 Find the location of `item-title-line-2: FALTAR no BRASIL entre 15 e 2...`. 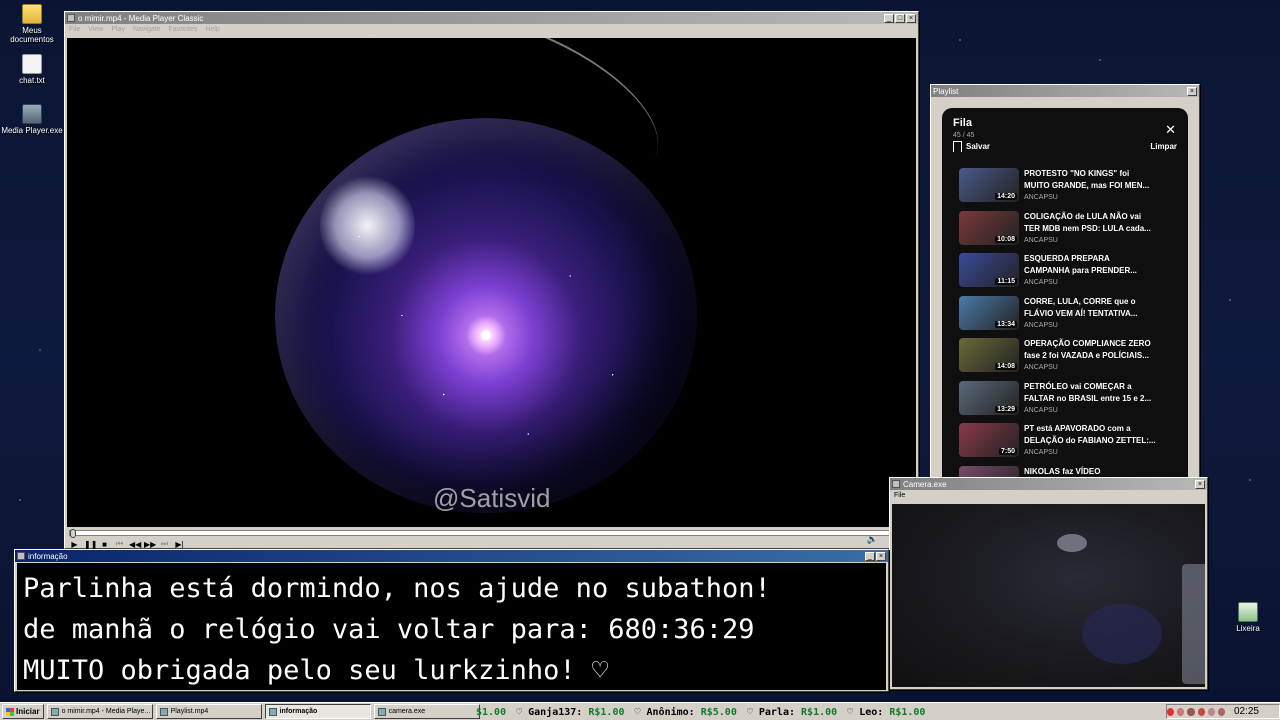

item-title-line-2: FALTAR no BRASIL entre 15 e 2... is located at coordinates (1088, 398).